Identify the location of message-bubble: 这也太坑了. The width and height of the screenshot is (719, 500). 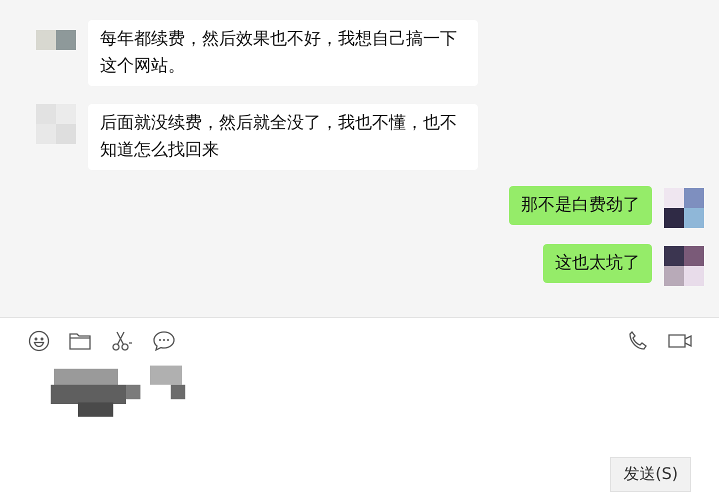
(597, 263).